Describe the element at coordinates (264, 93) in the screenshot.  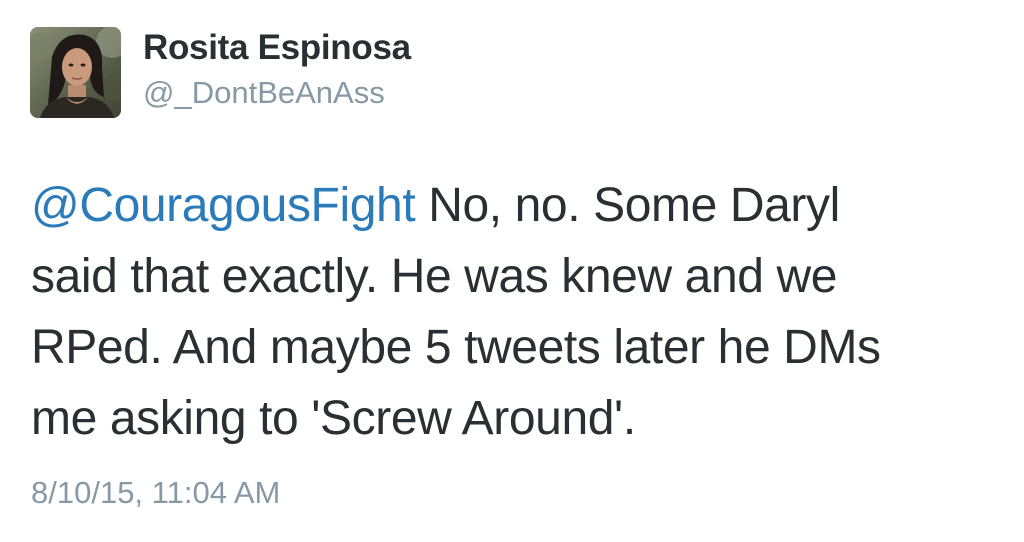
I see `user-handle: @_DontBeAnAss` at that location.